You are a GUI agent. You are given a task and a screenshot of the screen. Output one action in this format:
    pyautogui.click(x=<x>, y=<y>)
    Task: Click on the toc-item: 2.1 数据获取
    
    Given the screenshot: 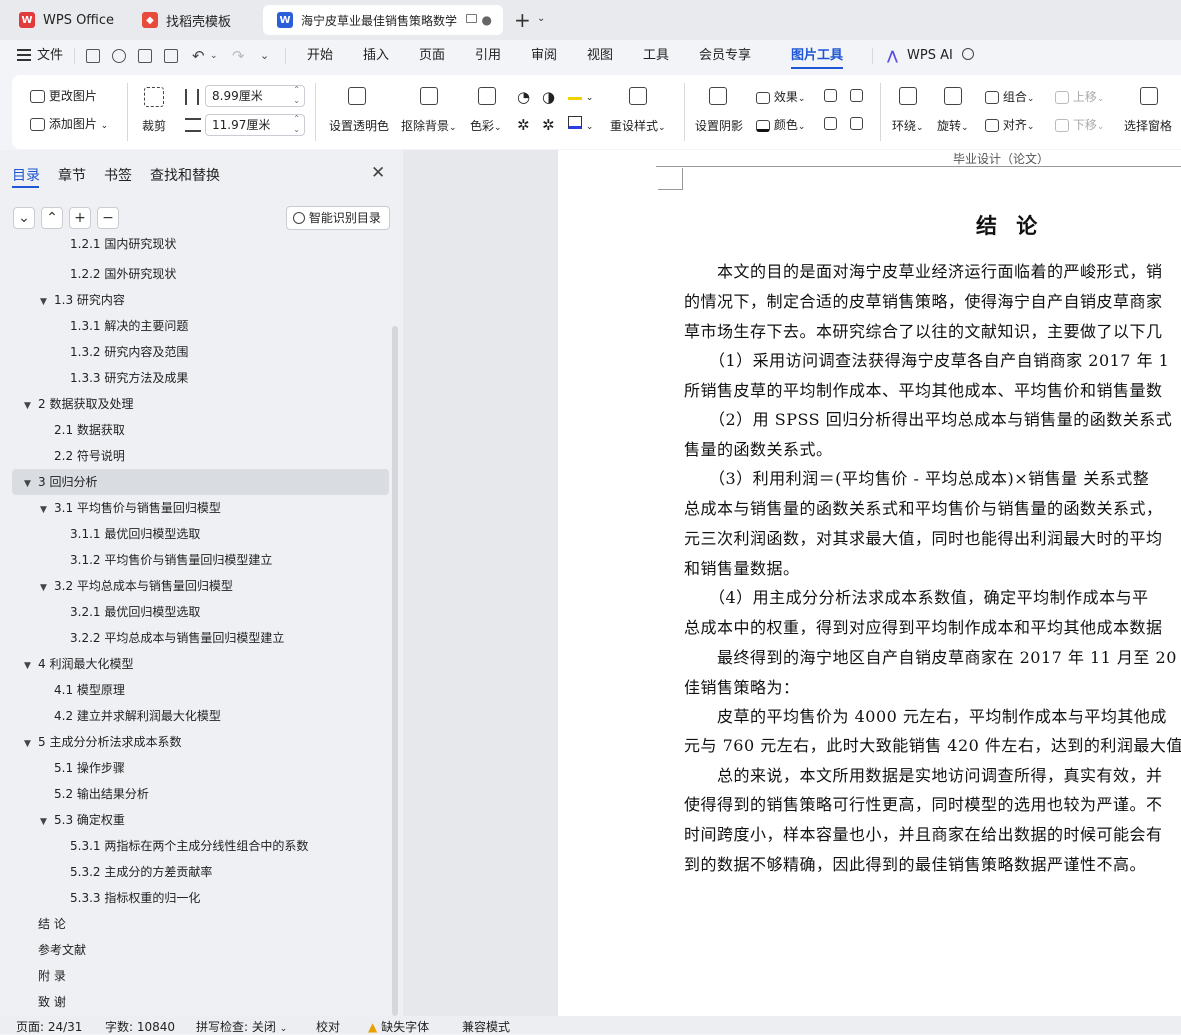 What is the action you would take?
    pyautogui.click(x=89, y=430)
    